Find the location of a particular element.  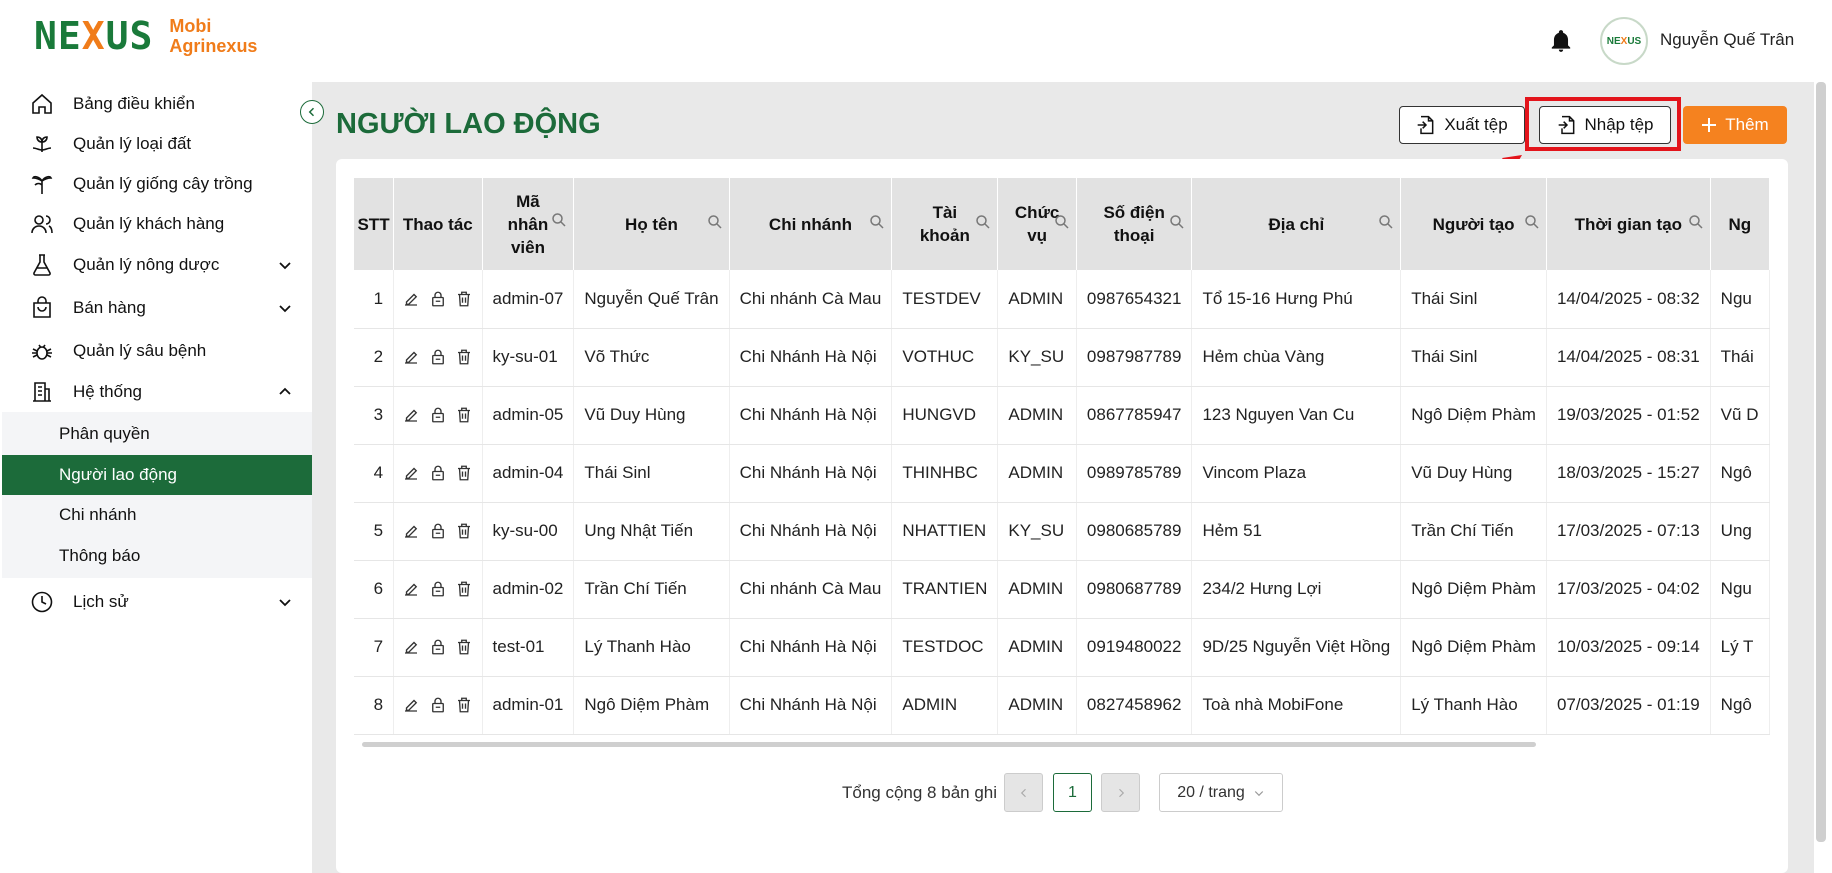

page-size-select: 20 / trang is located at coordinates (1221, 792).